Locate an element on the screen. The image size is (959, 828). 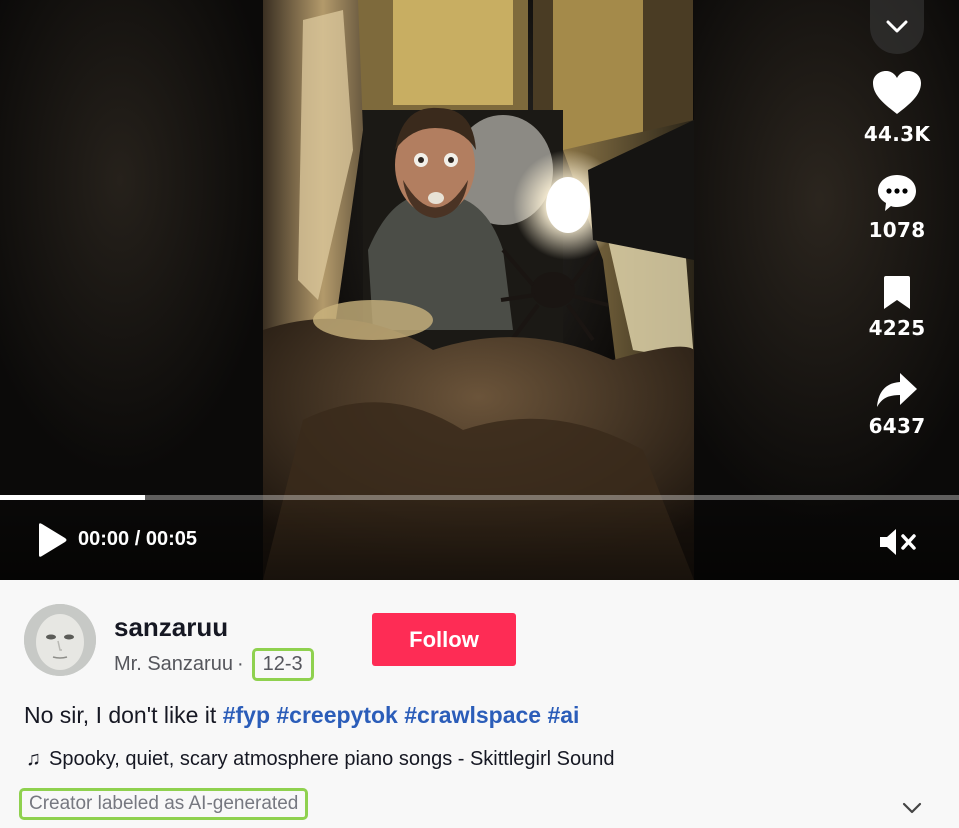
follow-button: Follow is located at coordinates (444, 639).